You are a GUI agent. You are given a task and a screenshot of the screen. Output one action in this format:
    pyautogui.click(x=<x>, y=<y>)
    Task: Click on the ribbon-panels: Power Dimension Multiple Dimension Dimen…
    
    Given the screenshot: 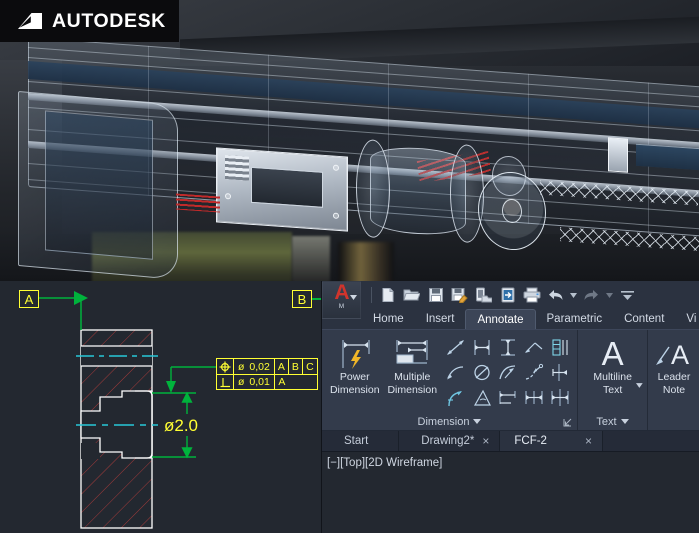 What is the action you would take?
    pyautogui.click(x=510, y=380)
    